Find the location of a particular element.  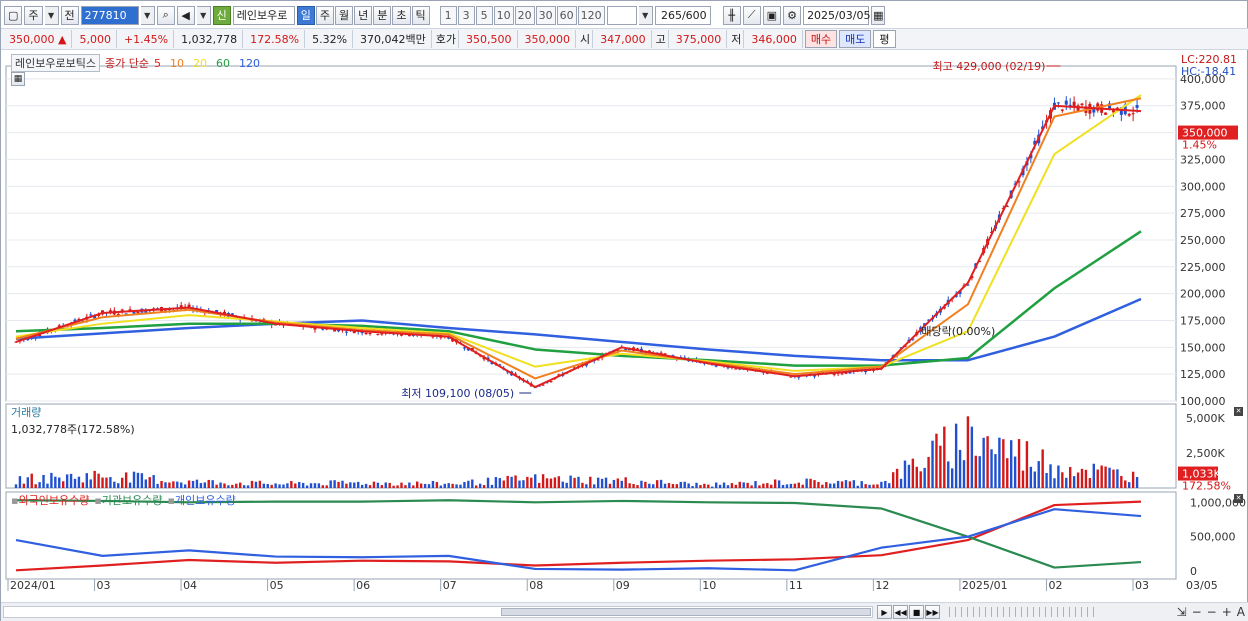

zoom-slider is located at coordinates (1024, 612).